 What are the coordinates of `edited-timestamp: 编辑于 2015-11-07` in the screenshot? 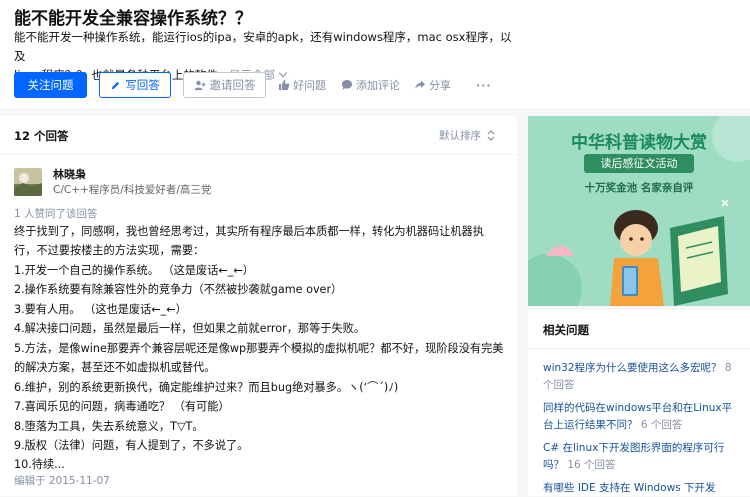 It's located at (62, 481).